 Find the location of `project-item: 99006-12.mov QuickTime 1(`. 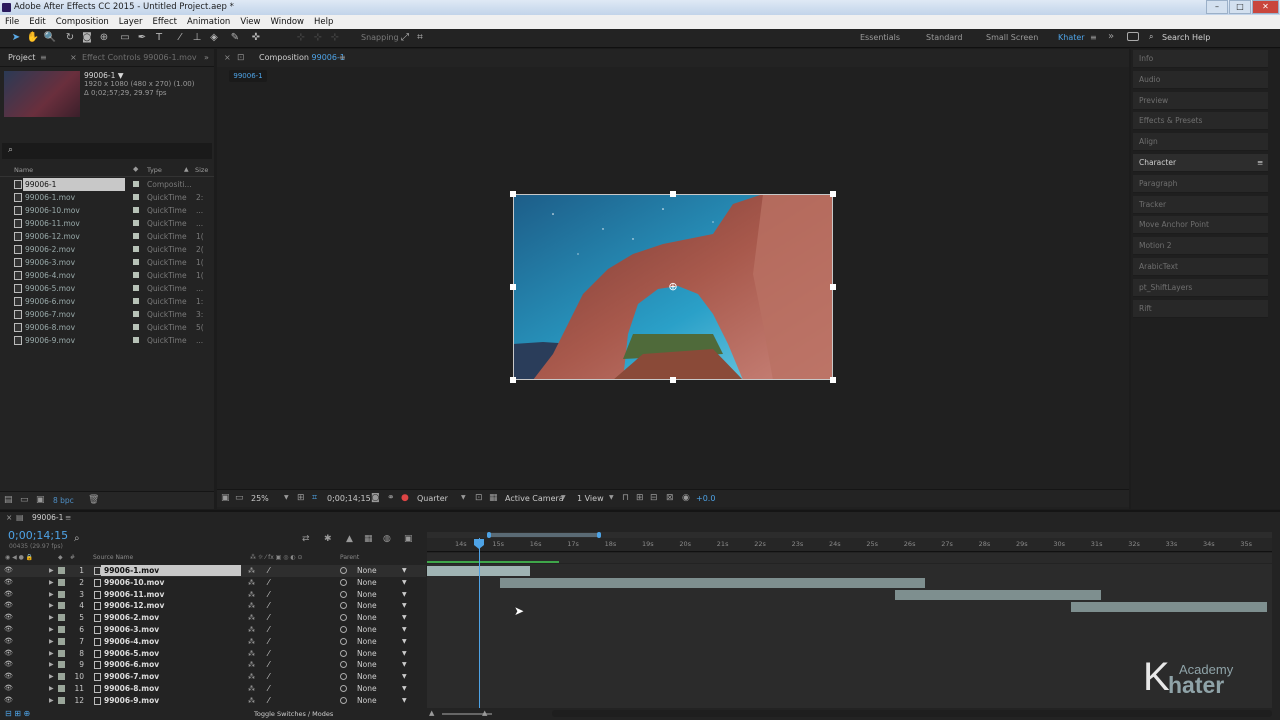

project-item: 99006-12.mov QuickTime 1( is located at coordinates (106, 236).